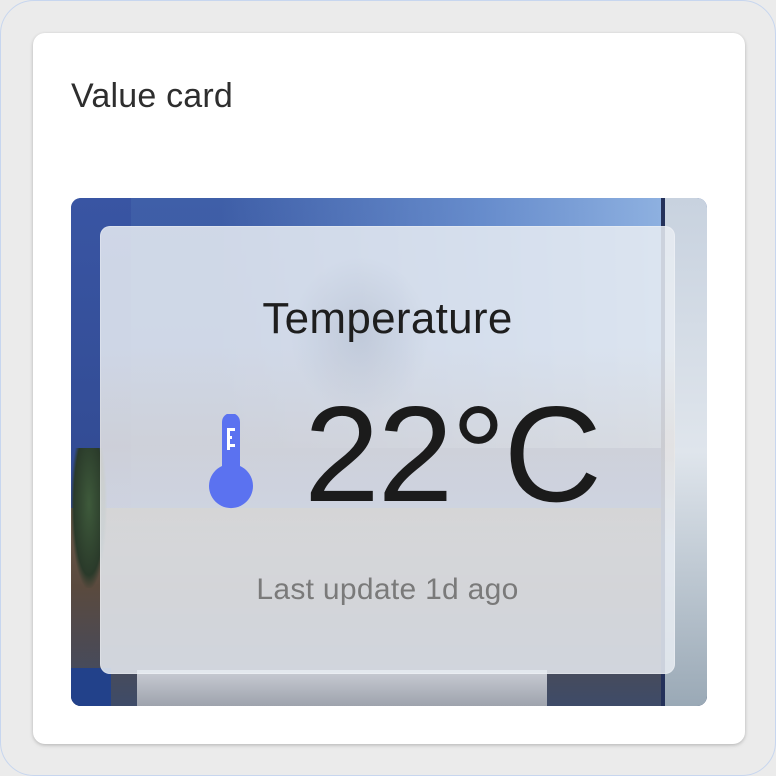 This screenshot has width=776, height=776. Describe the element at coordinates (387, 318) in the screenshot. I see `value-label: Temperature` at that location.